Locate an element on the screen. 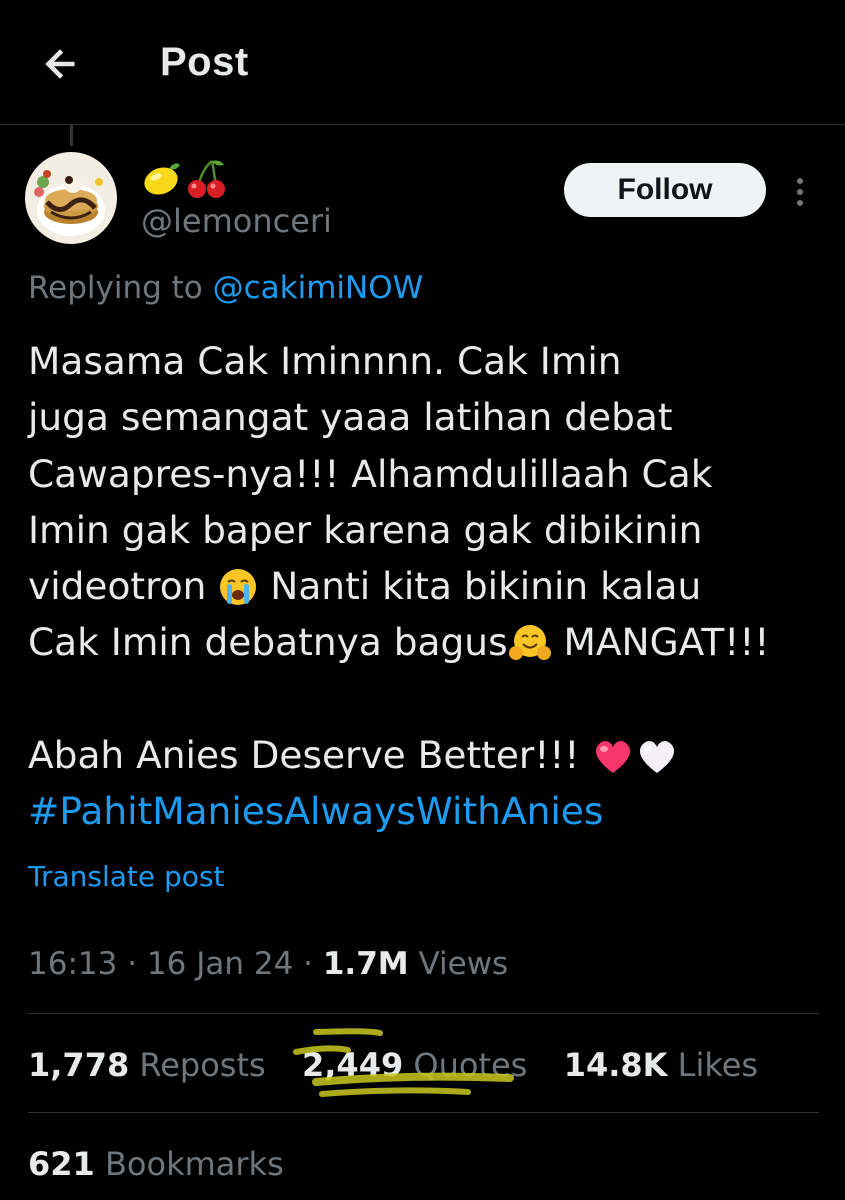 This screenshot has height=1200, width=845. likes-stat: 14.8K Likes is located at coordinates (661, 1065).